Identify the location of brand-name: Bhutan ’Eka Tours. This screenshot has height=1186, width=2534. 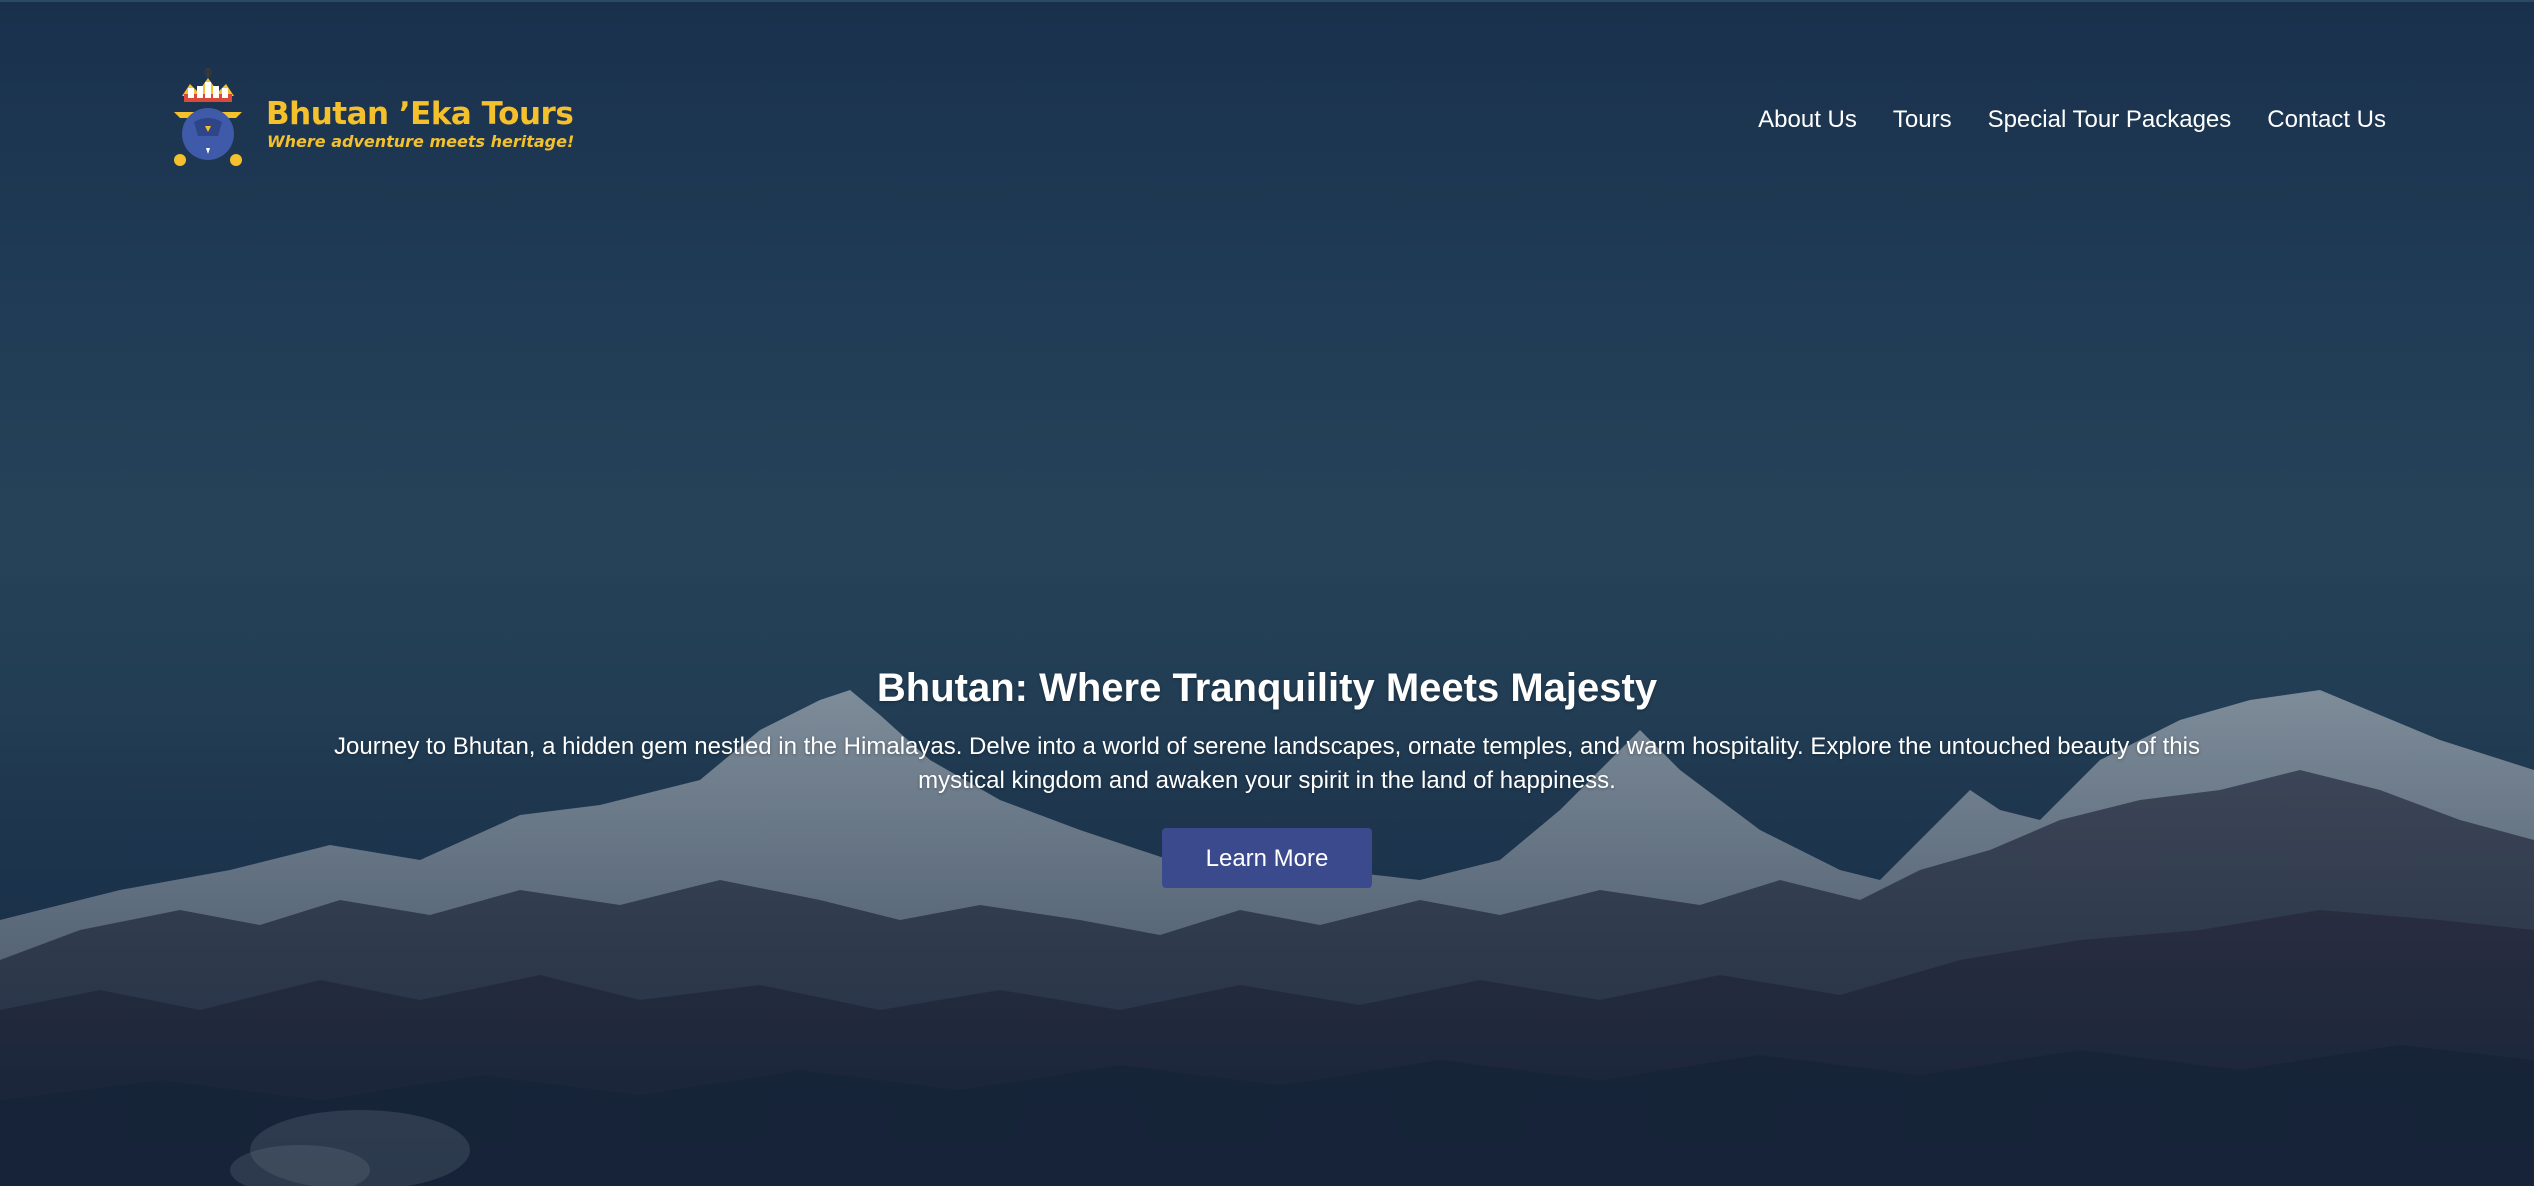
(420, 114).